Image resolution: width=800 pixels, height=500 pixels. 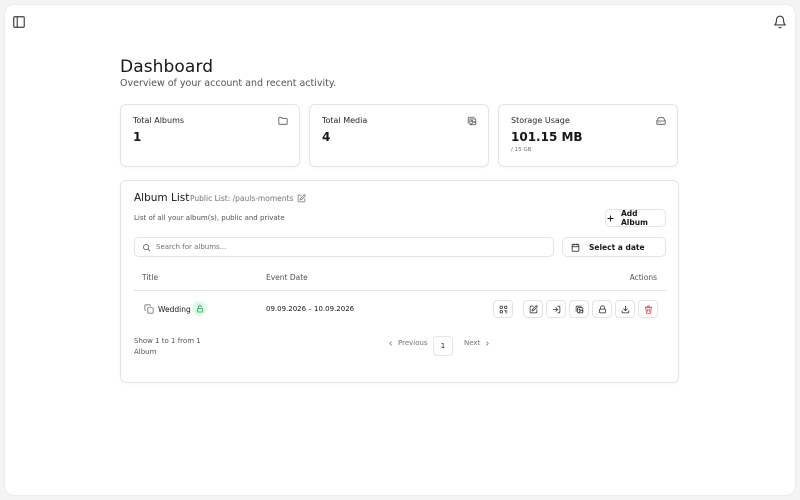 I want to click on column-header-event-date: Event Date, so click(x=287, y=277).